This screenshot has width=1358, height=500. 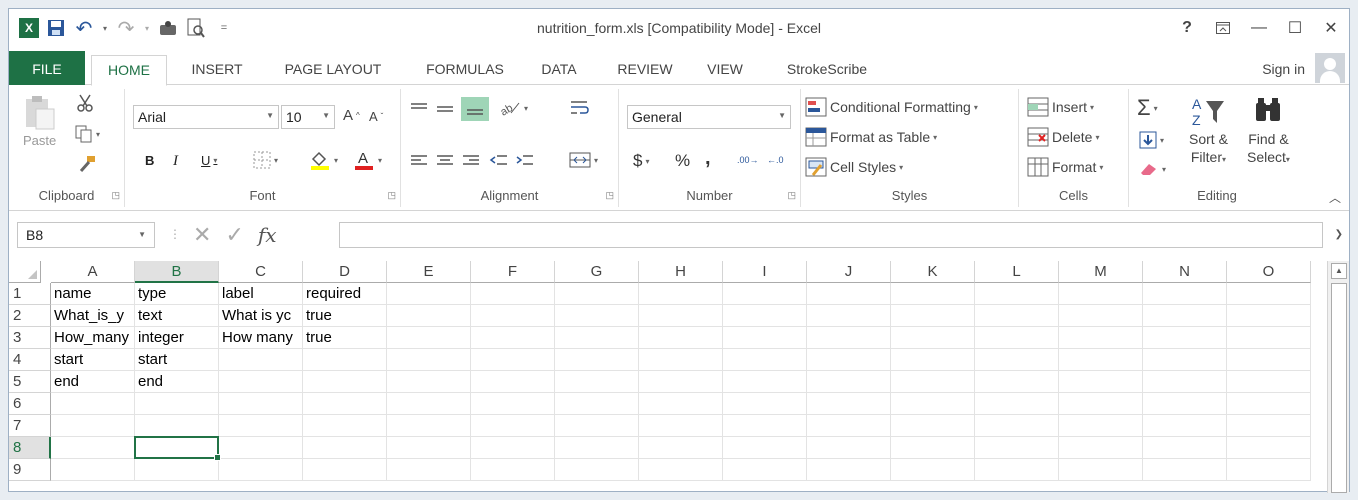 I want to click on cell-i6, so click(x=765, y=404).